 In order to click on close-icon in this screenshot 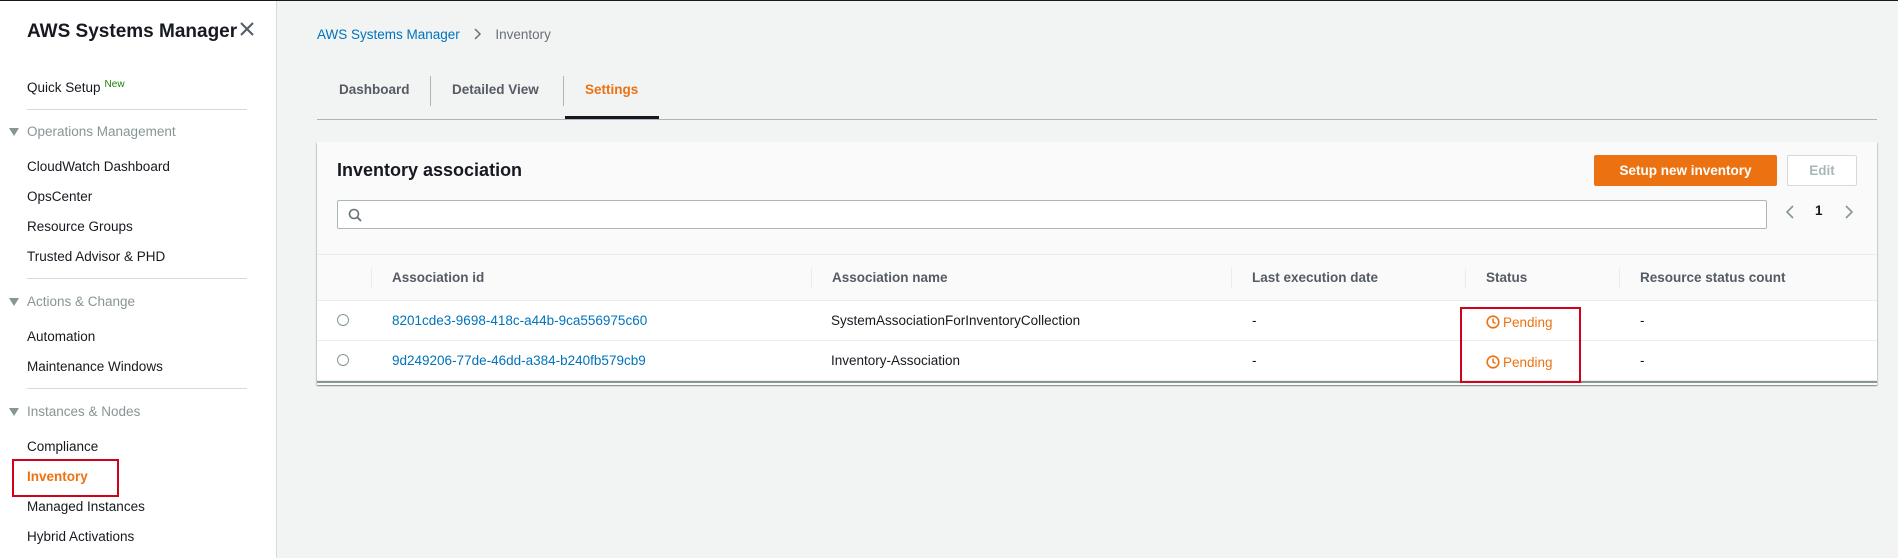, I will do `click(247, 29)`.